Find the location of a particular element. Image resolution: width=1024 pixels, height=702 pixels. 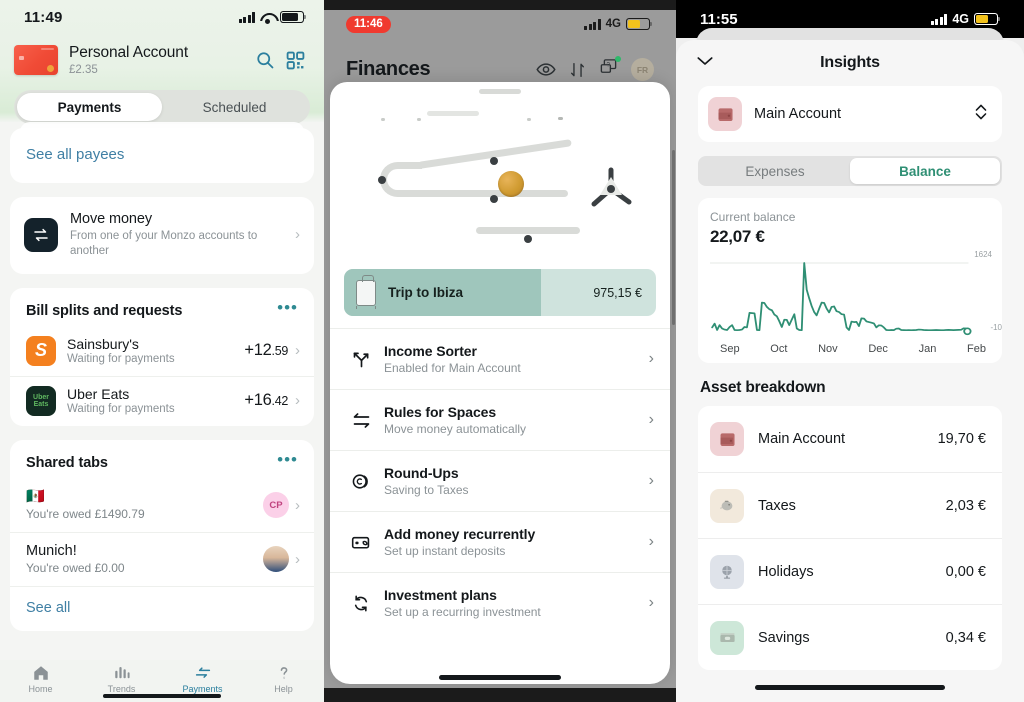

see-all-payees-card: See all payees is located at coordinates (162, 155).